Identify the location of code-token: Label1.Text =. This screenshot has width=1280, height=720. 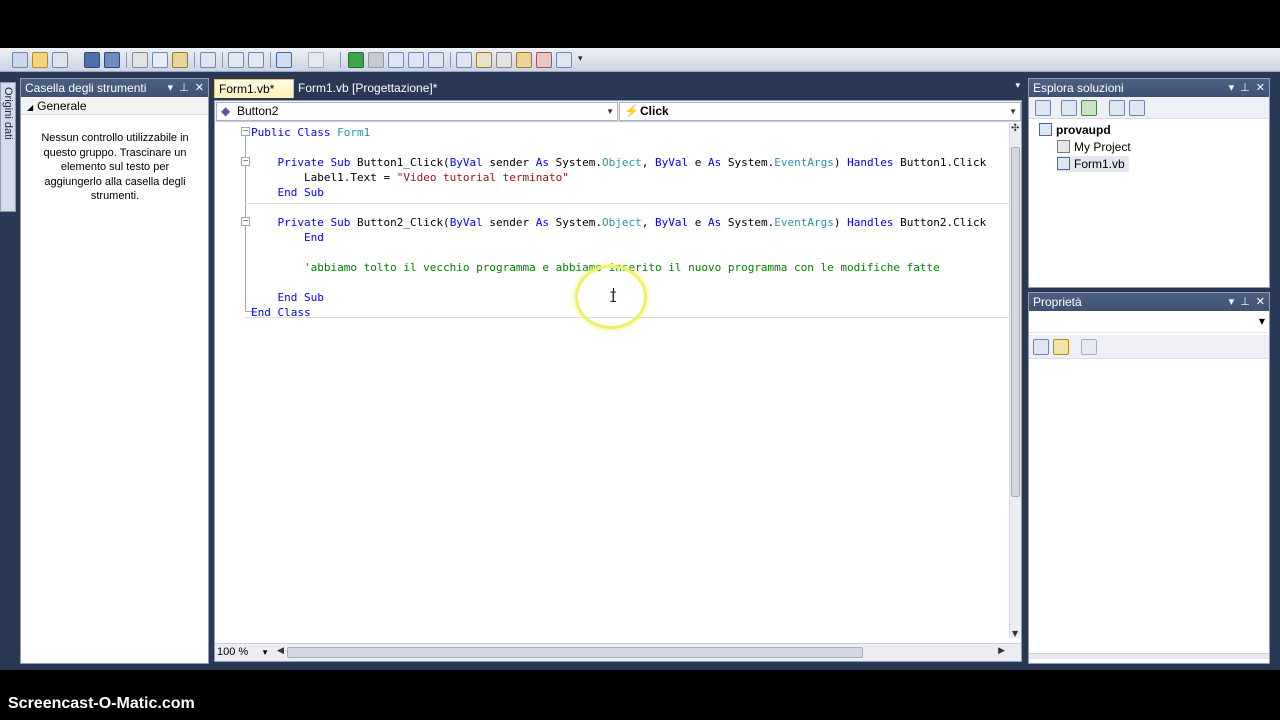
(324, 177).